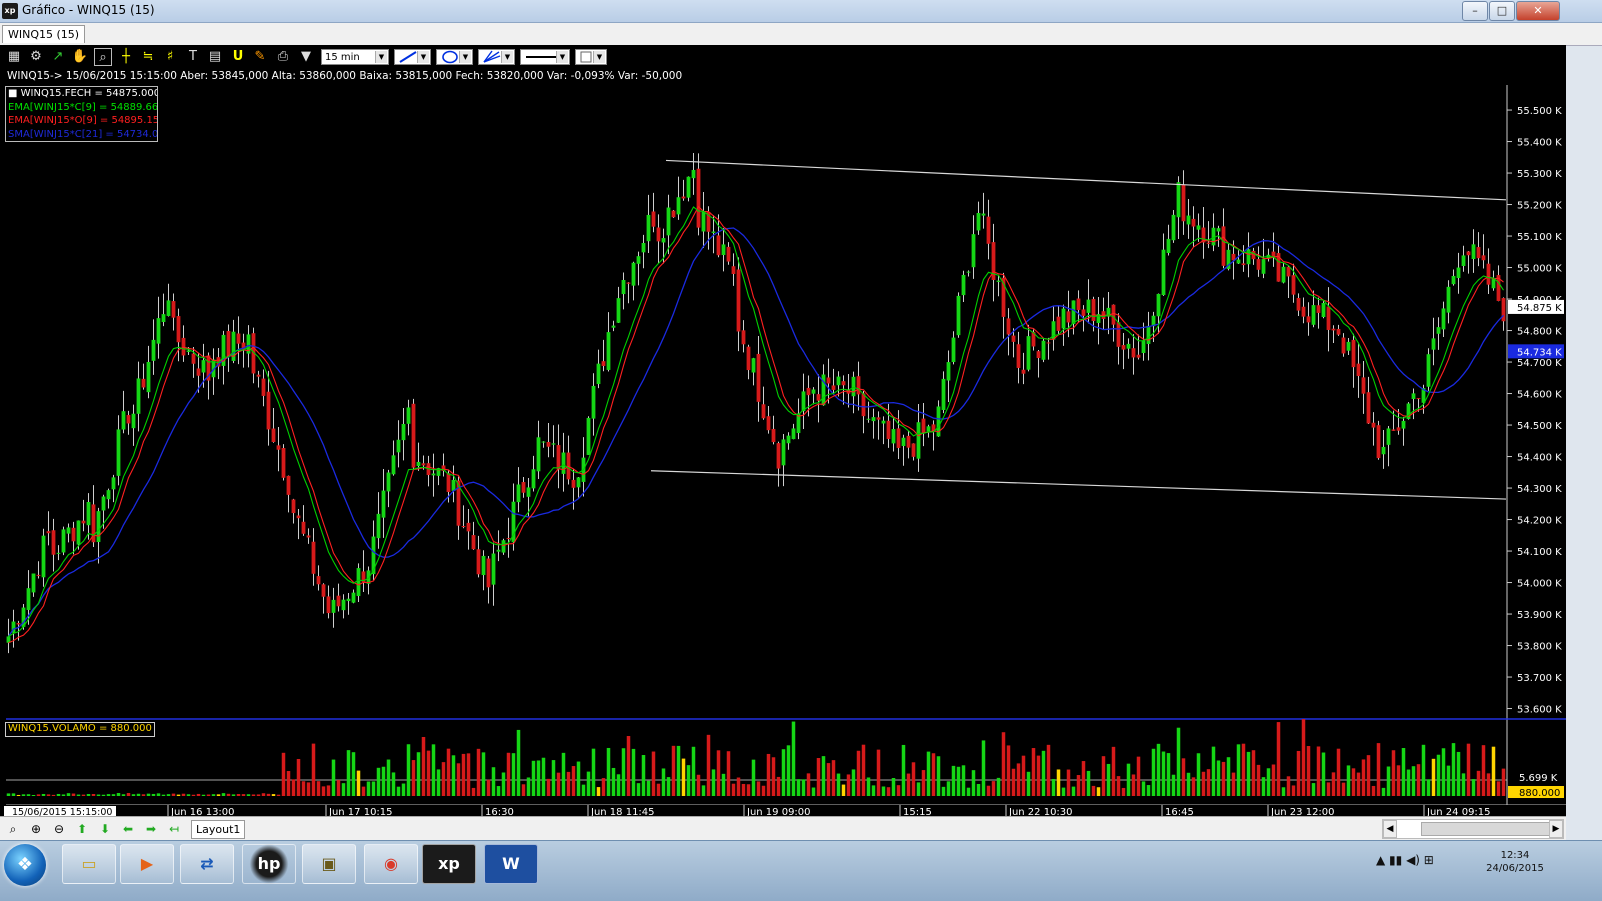 The height and width of the screenshot is (901, 1602). I want to click on arrow-left-end-icon: ↤, so click(174, 829).